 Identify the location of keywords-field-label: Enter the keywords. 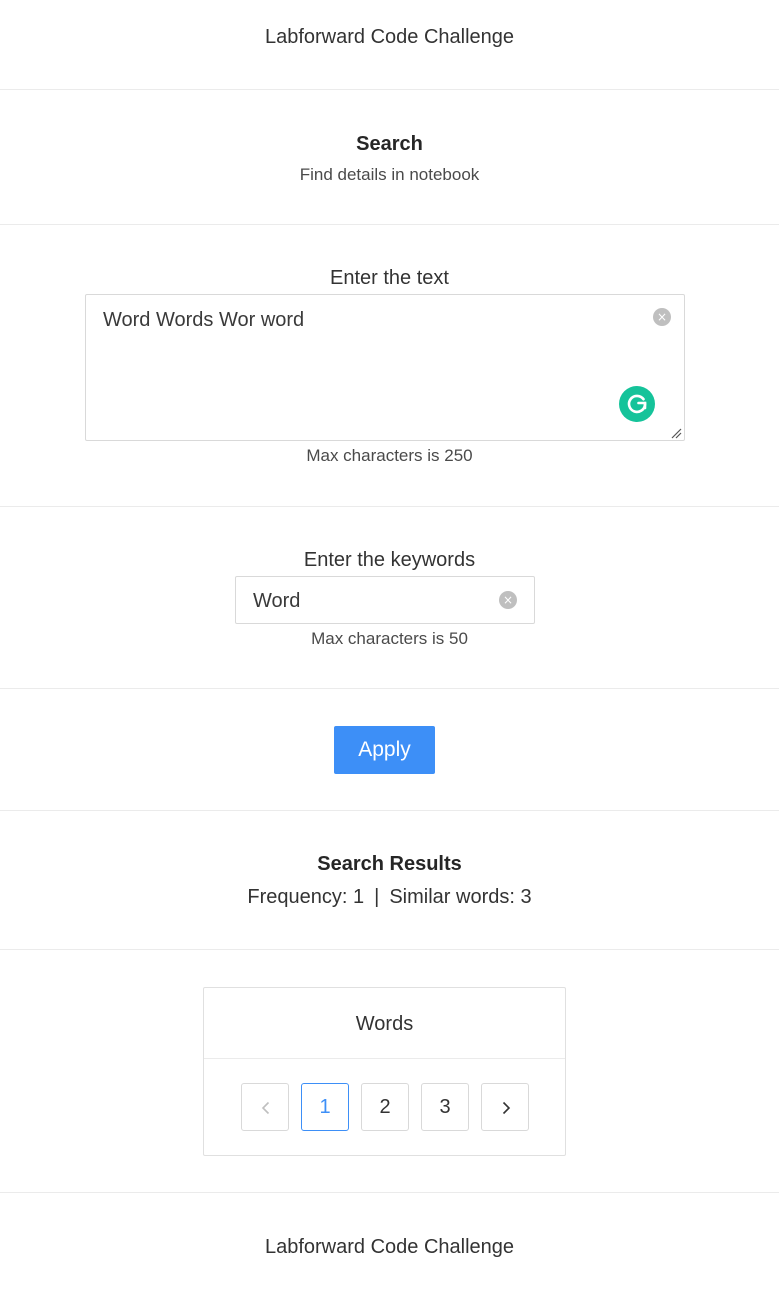
(389, 560).